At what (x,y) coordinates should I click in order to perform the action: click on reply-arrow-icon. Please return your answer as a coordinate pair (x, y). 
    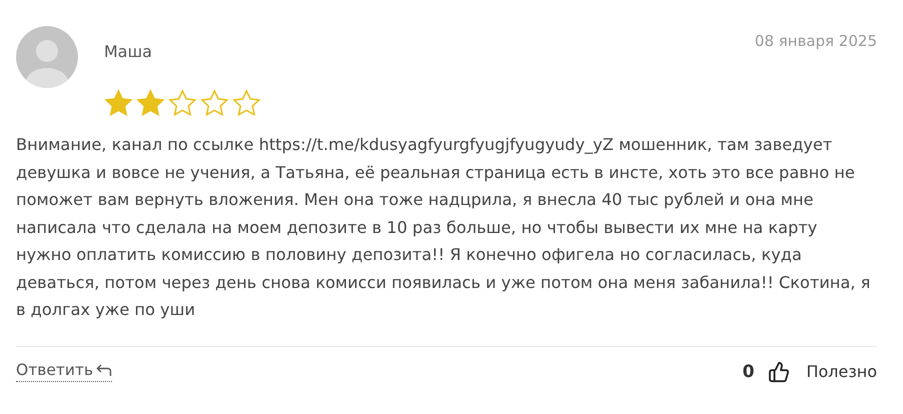
    Looking at the image, I should click on (104, 370).